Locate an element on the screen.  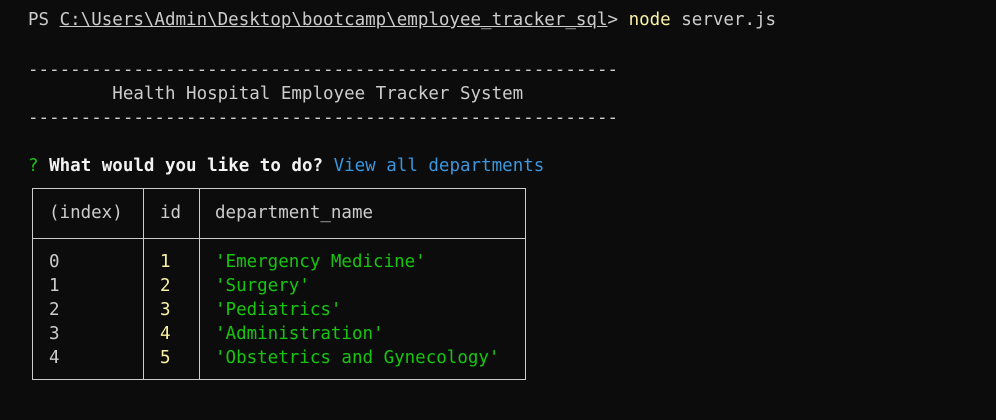
row-index: 3 is located at coordinates (54, 334).